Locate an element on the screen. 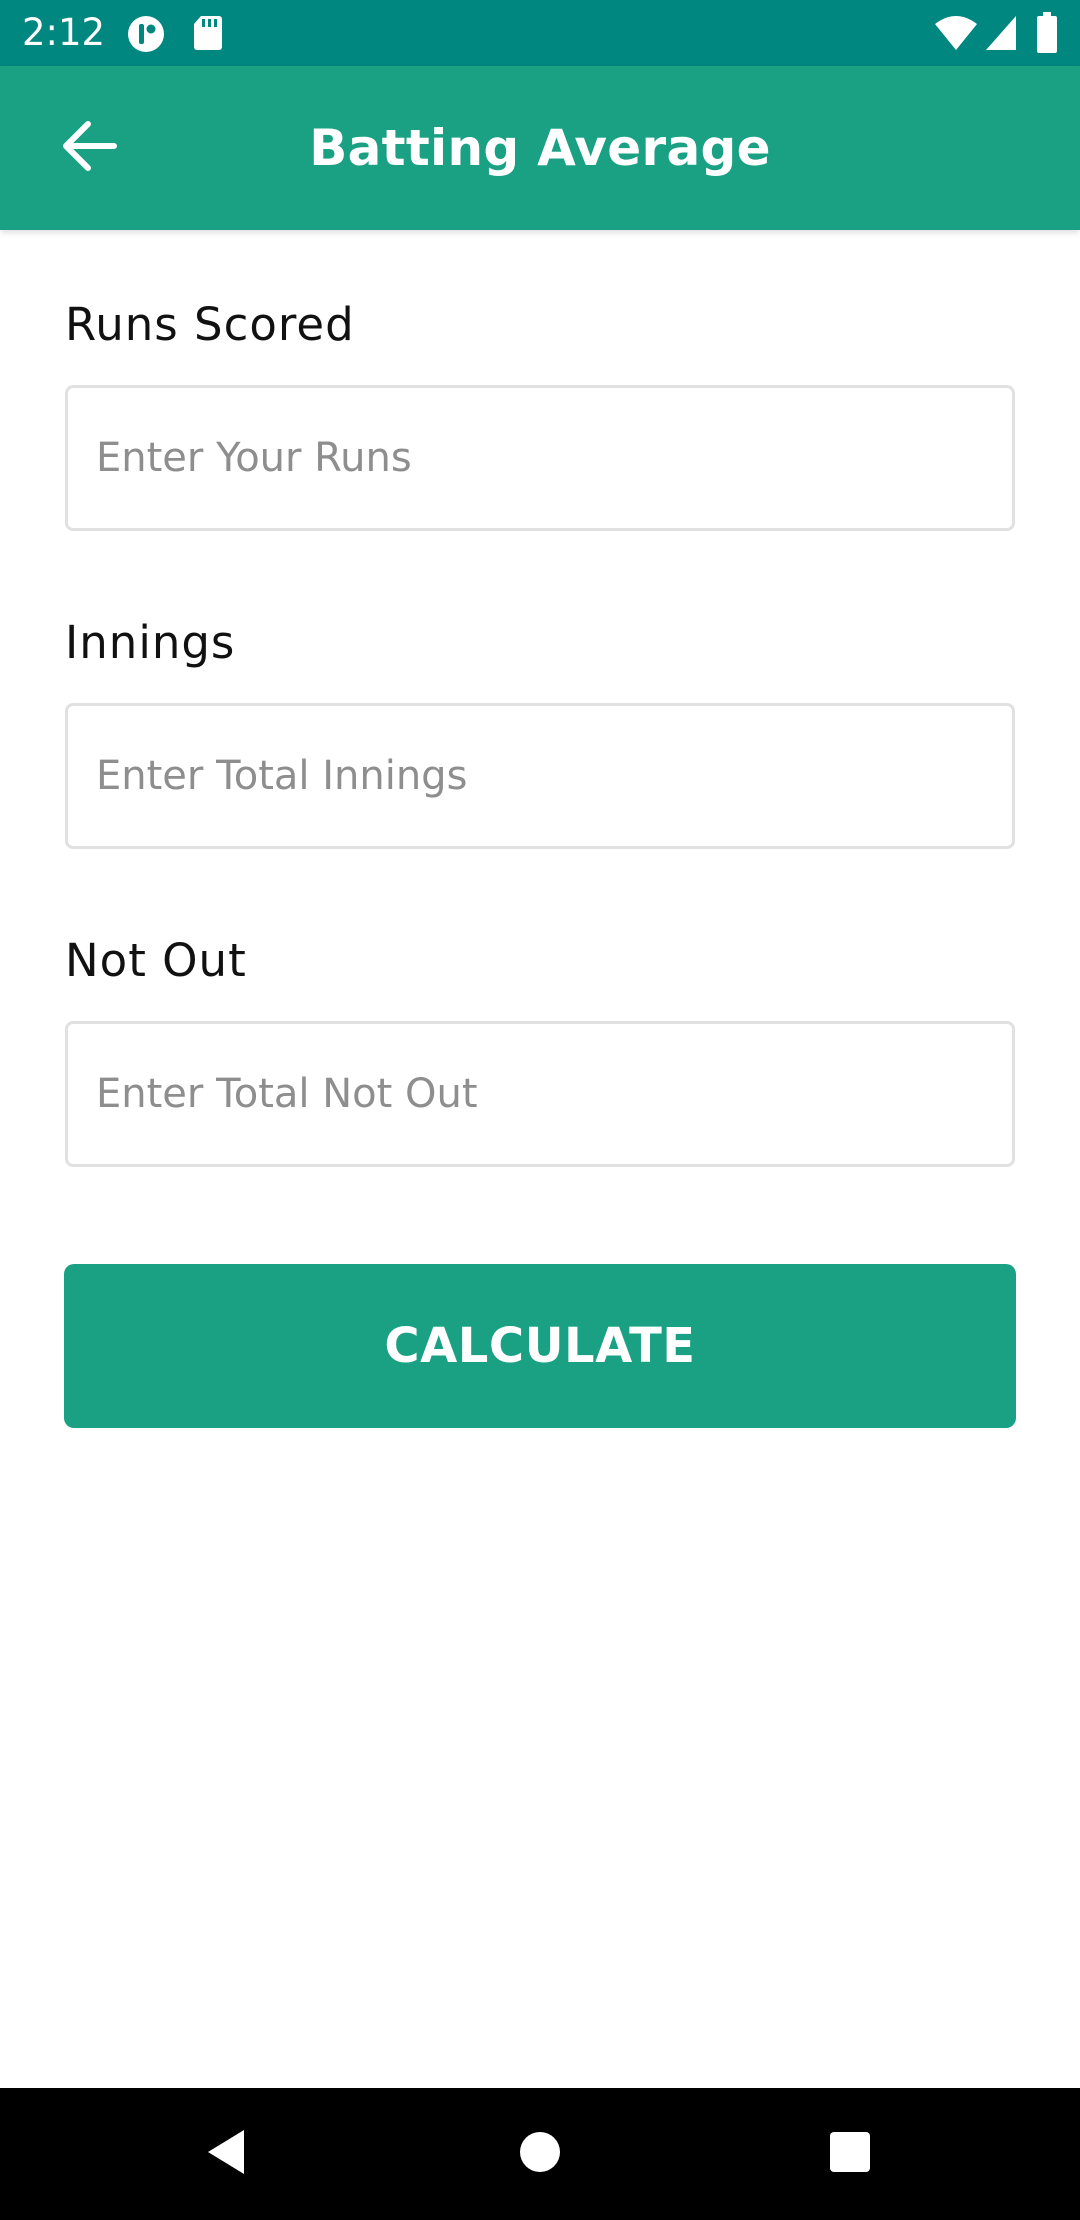 Image resolution: width=1080 pixels, height=2220 pixels. status-bar: 2:12 is located at coordinates (540, 33).